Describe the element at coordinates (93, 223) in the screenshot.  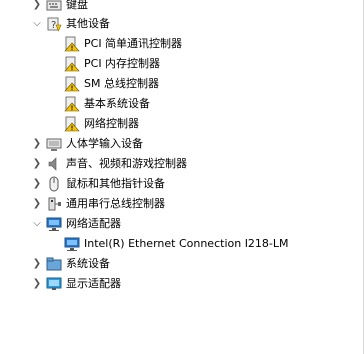
I see `tree-node-label: 网络适配器` at that location.